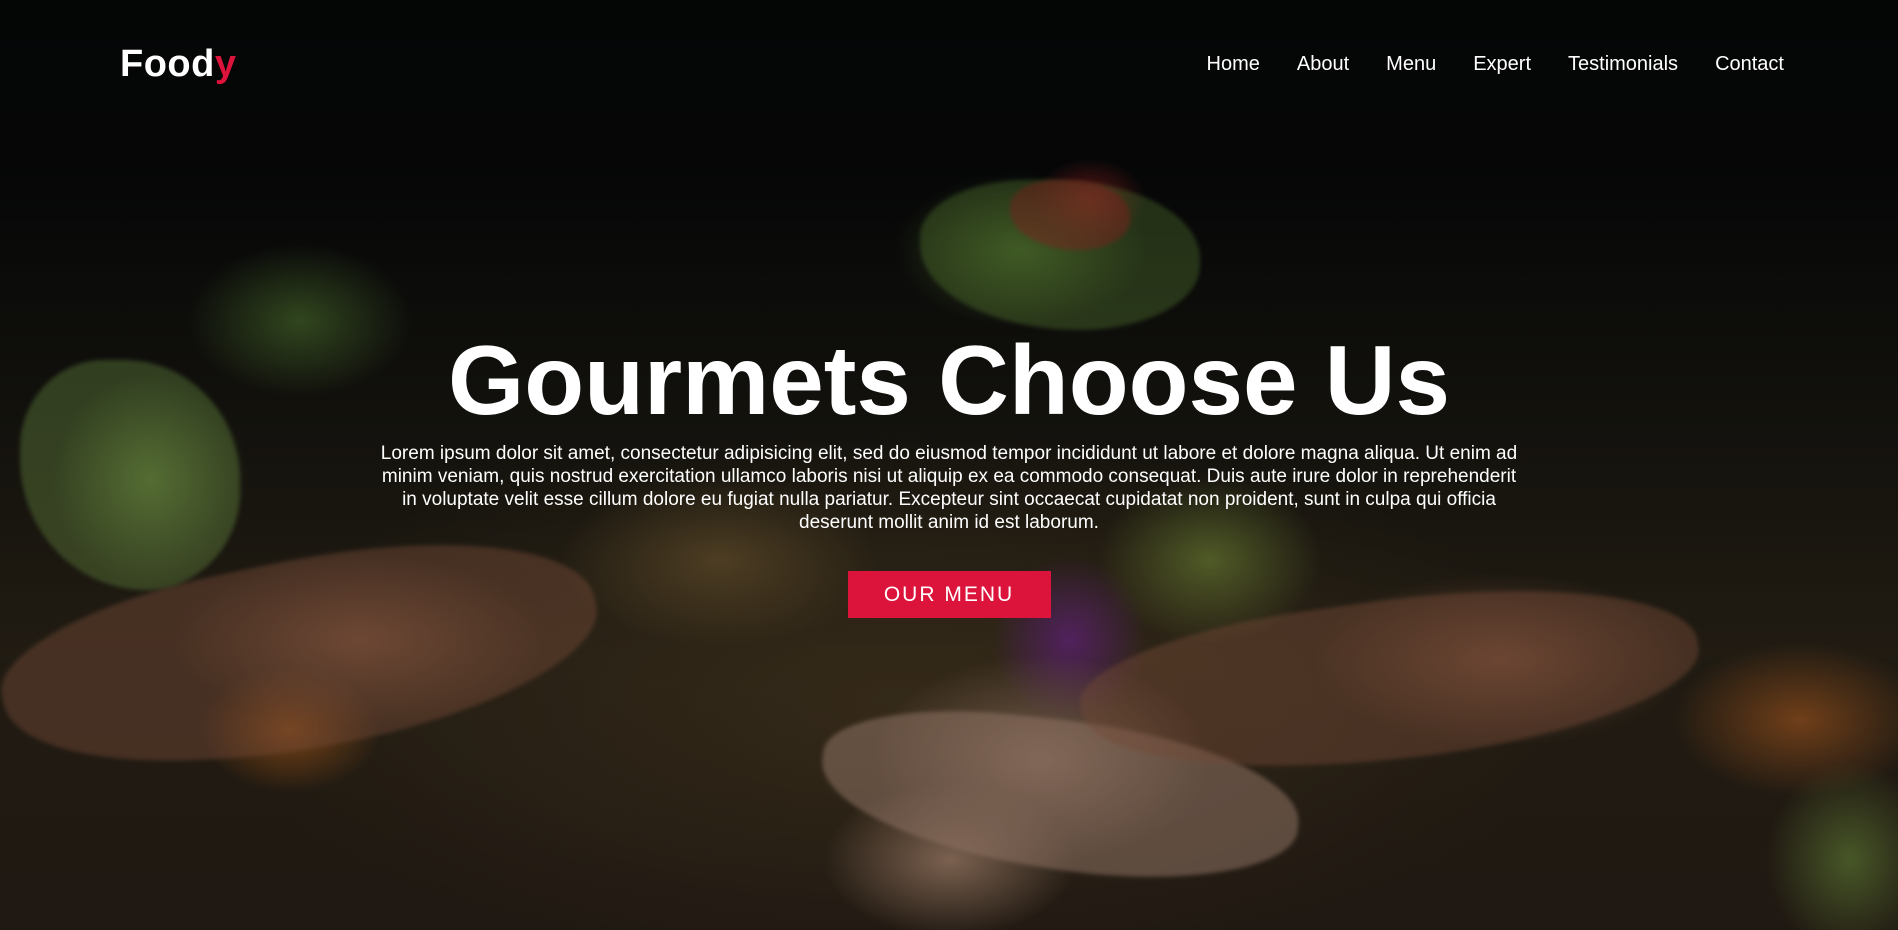 This screenshot has width=1898, height=930. I want to click on nav-item: Testimonials, so click(1623, 64).